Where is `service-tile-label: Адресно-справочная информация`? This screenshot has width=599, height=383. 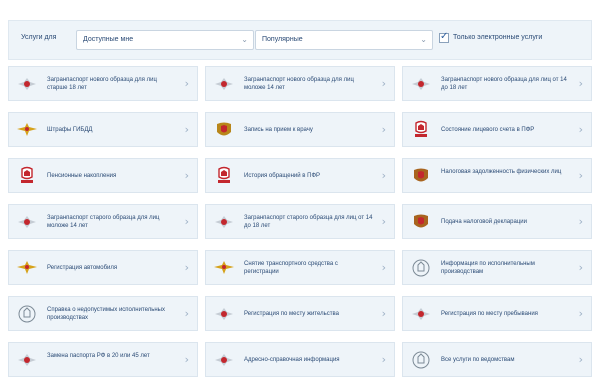 service-tile-label: Адресно-справочная информация is located at coordinates (292, 360).